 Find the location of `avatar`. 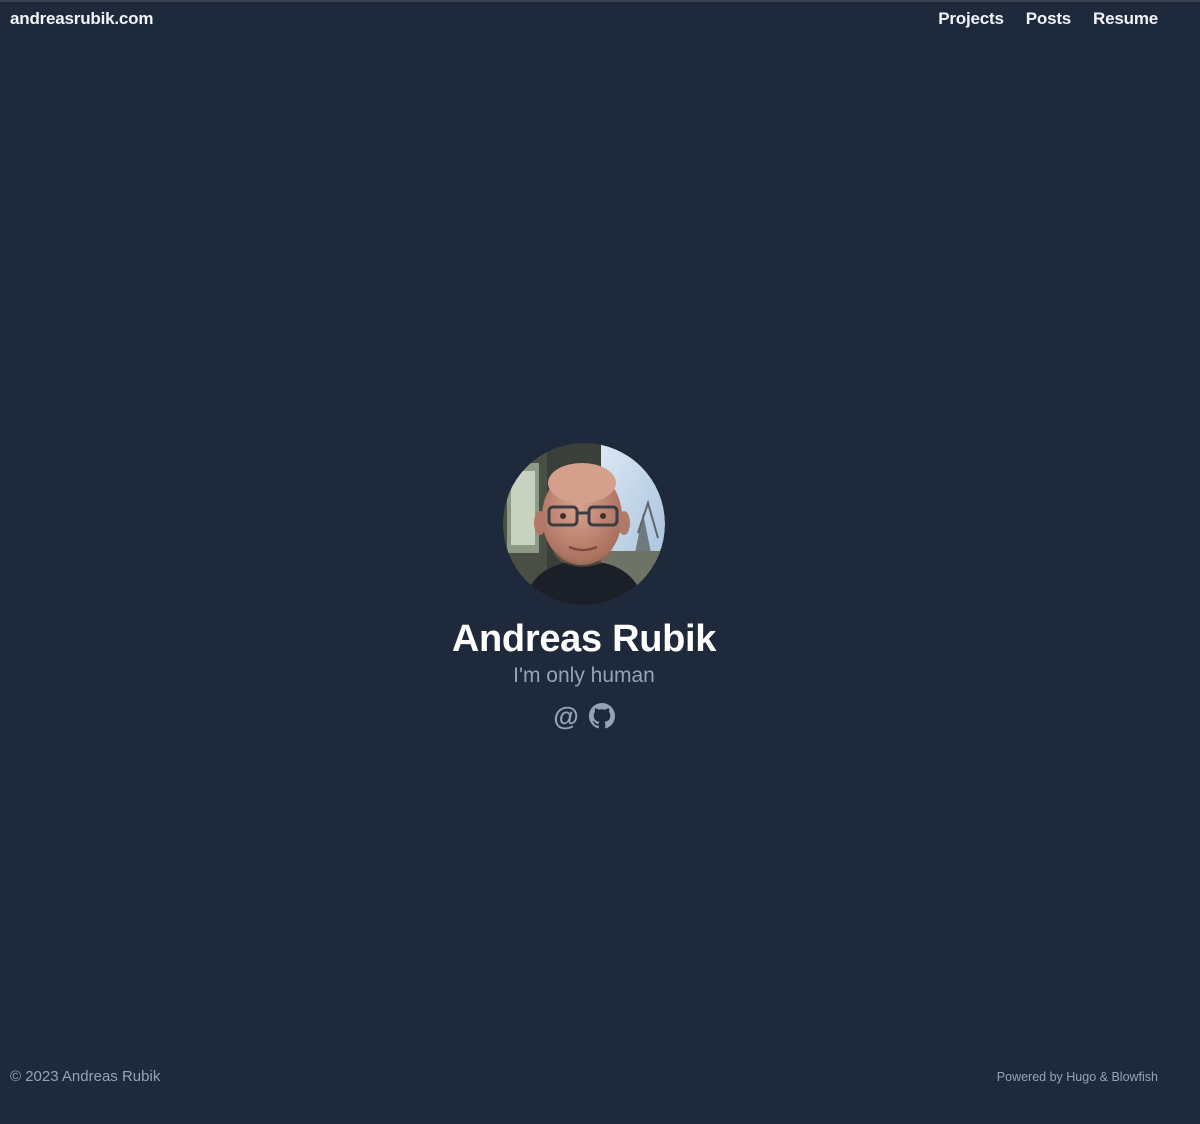

avatar is located at coordinates (584, 524).